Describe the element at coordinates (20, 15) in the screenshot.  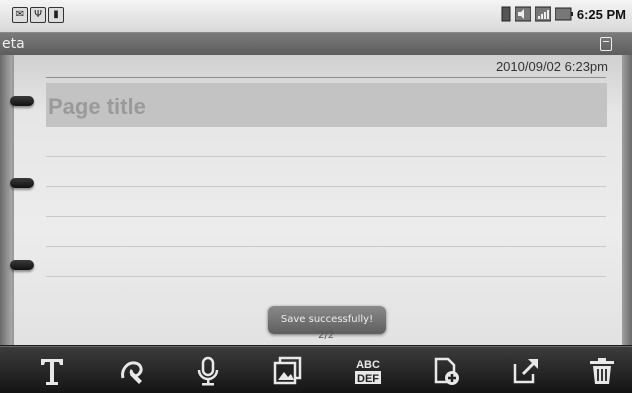
I see `mail-icon: ✉` at that location.